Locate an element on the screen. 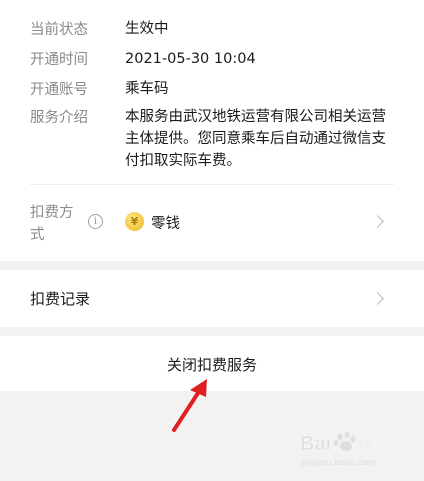 This screenshot has height=481, width=424. paw-icon is located at coordinates (344, 441).